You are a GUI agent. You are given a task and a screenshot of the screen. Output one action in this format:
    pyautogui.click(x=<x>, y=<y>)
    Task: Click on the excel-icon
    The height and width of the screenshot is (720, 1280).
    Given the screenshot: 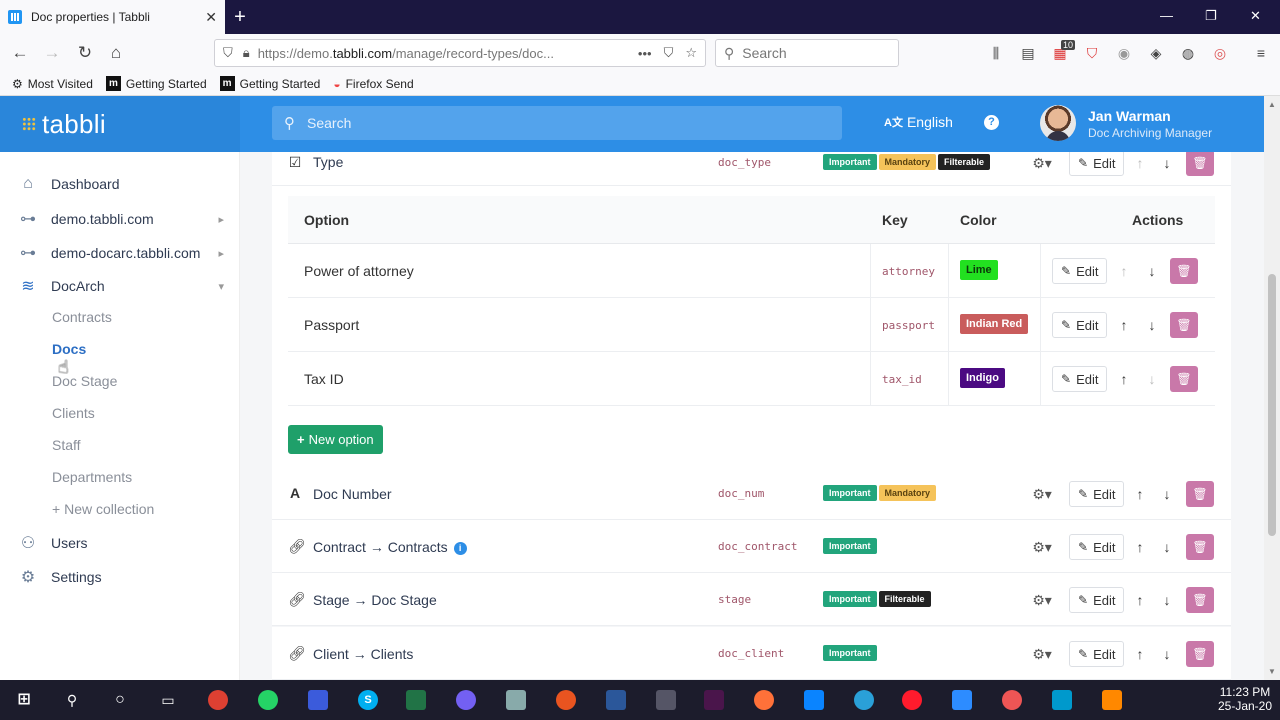 What is the action you would take?
    pyautogui.click(x=416, y=700)
    